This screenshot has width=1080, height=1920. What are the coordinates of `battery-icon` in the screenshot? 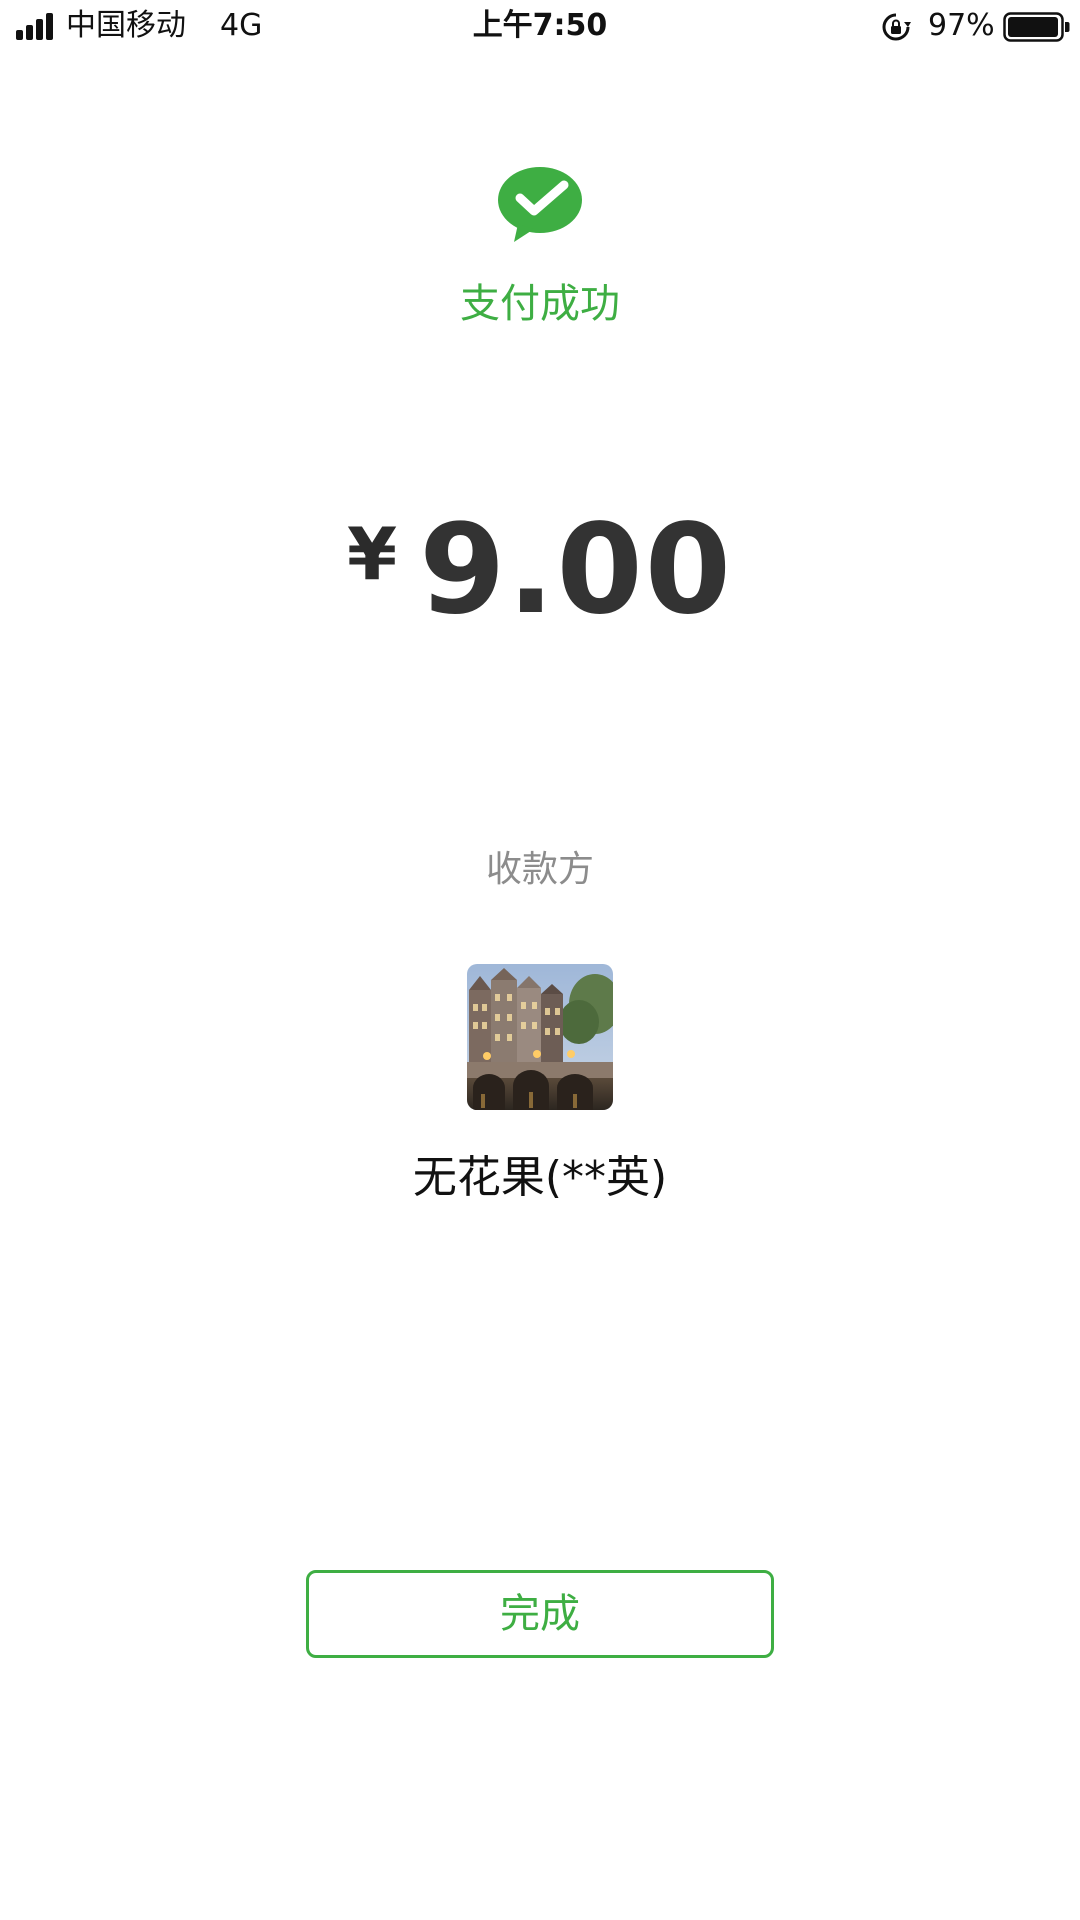 It's located at (1036, 27).